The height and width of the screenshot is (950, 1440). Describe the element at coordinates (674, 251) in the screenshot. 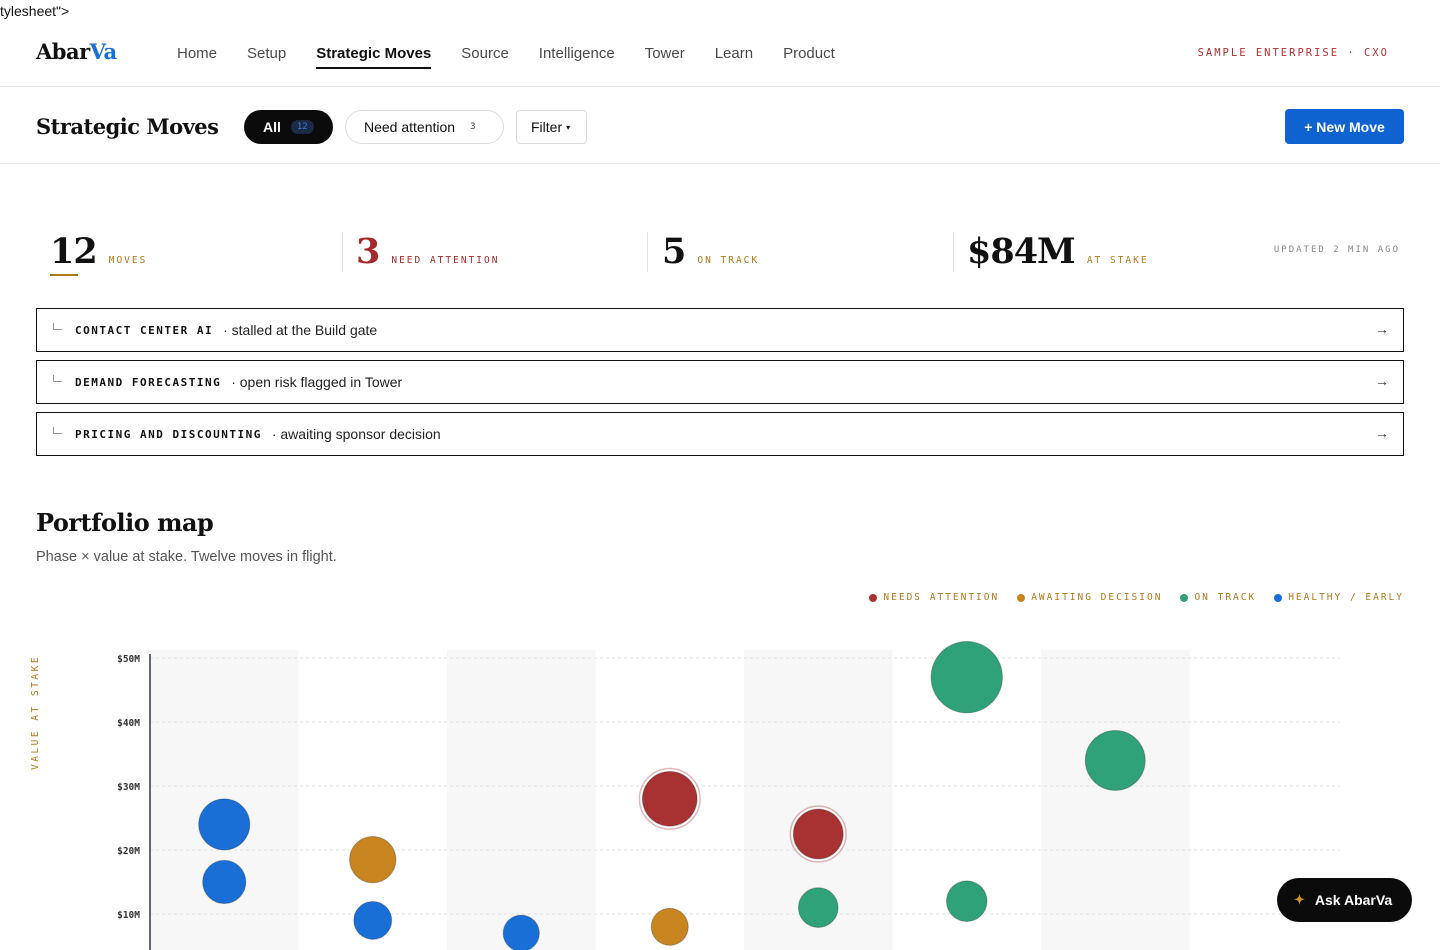

I see `stat-on-track-value: 5` at that location.